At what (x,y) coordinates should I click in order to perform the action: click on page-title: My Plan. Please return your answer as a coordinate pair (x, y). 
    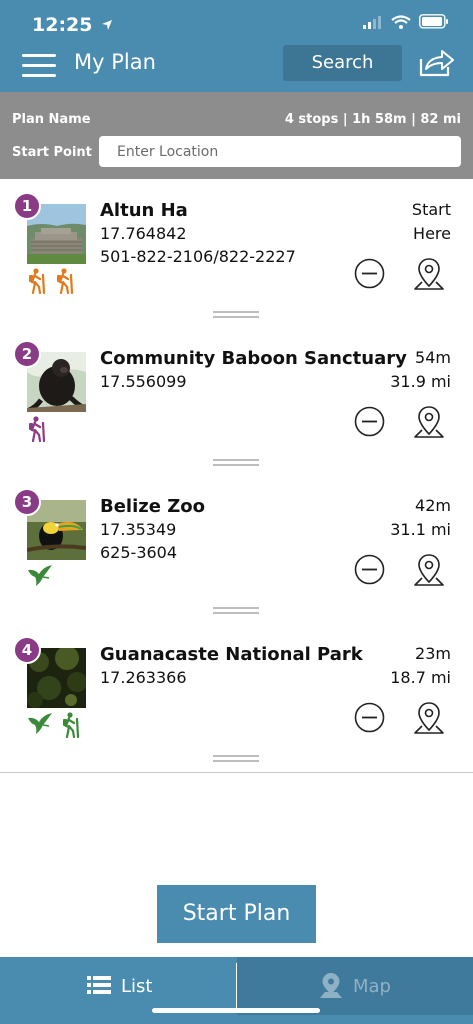
    Looking at the image, I should click on (115, 62).